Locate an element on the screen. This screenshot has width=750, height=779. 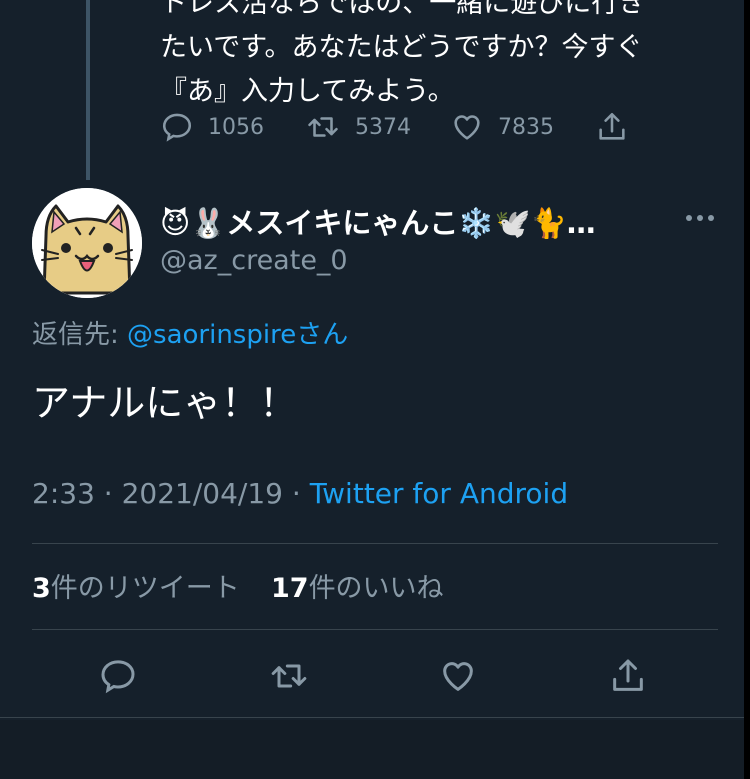
tweet-metadata: 2:33 · 2021/04/19 · Twitter for Android is located at coordinates (300, 493).